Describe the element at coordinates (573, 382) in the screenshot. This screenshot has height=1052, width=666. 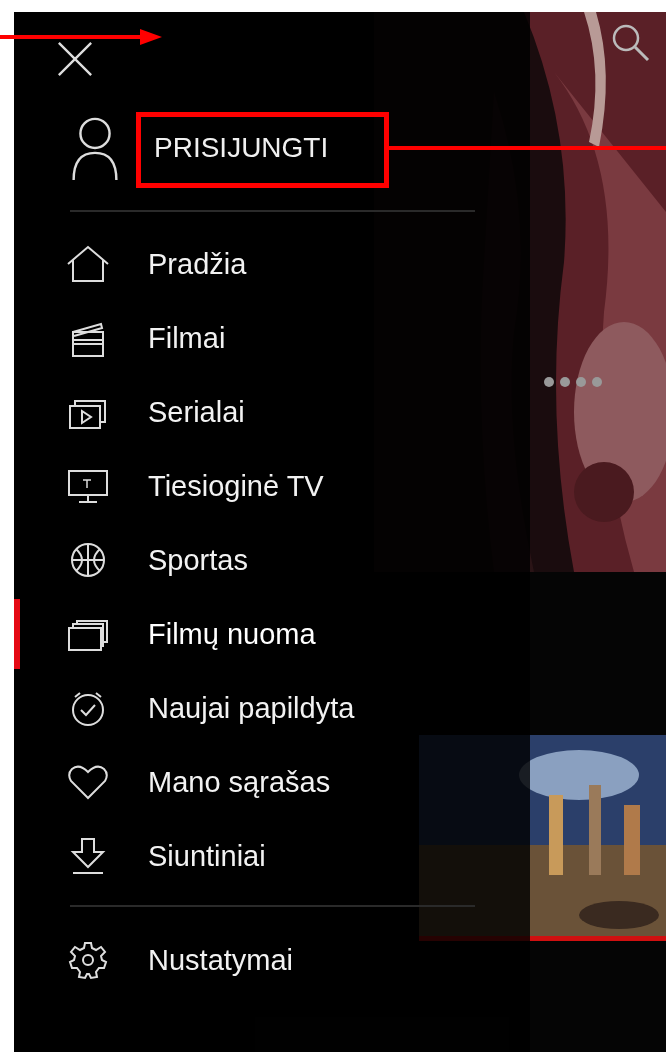
I see `page-dots` at that location.